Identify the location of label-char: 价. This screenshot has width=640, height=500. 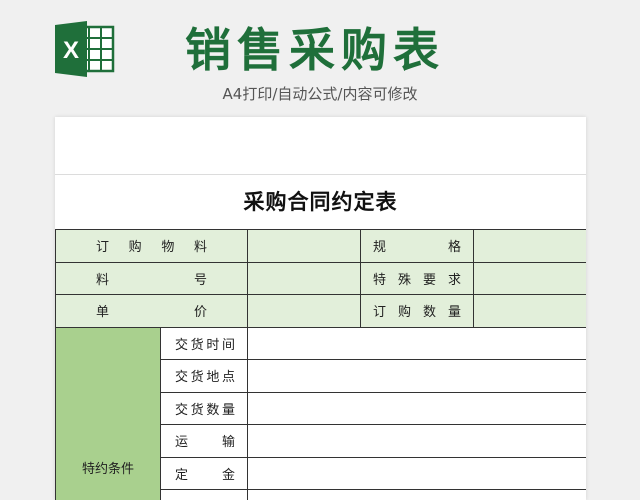
(200, 313).